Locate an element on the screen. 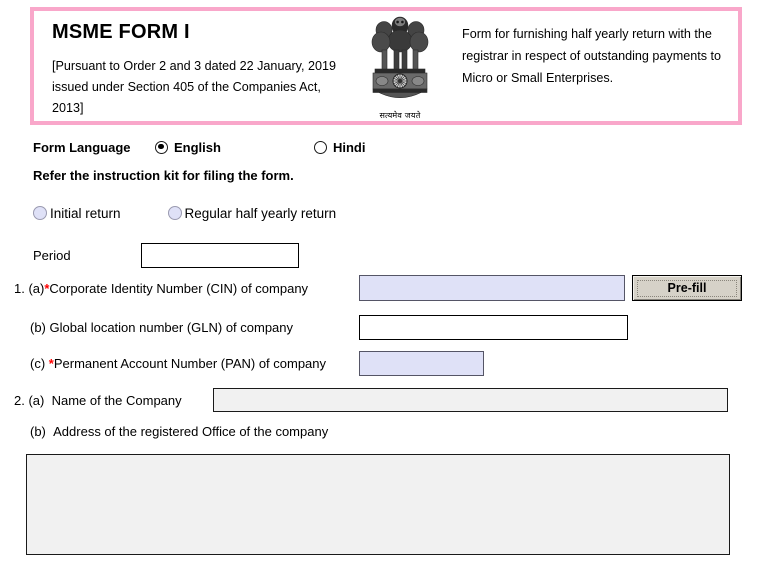 This screenshot has width=776, height=562. gln-label-text: Global location number (GLN) of company is located at coordinates (171, 327).